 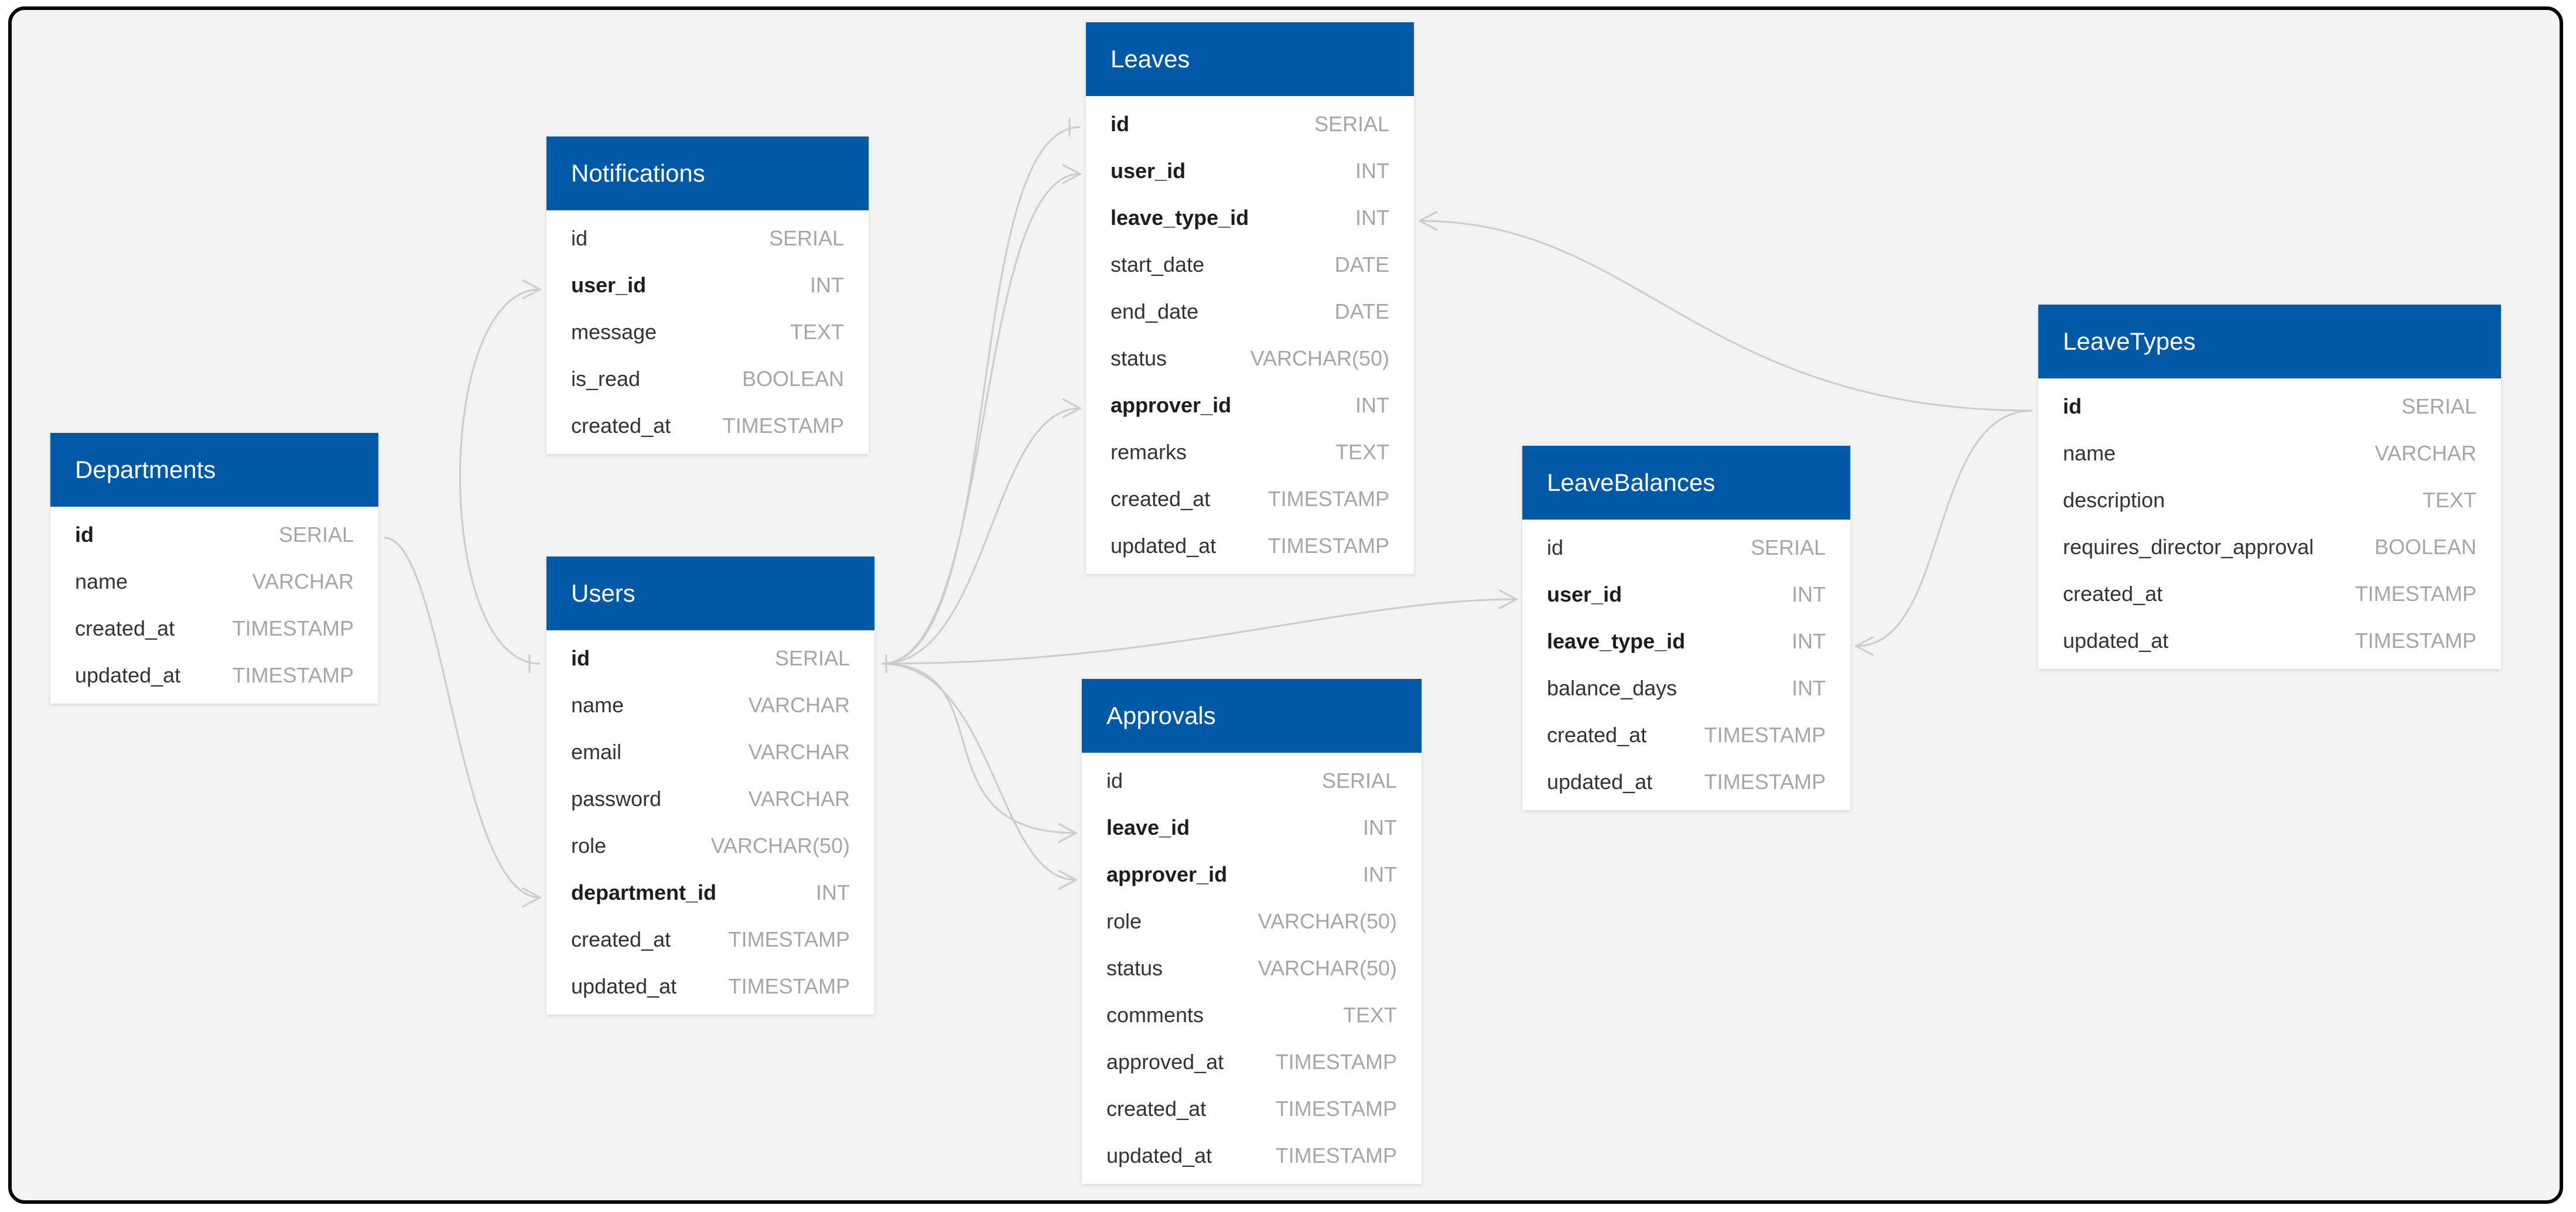 What do you see at coordinates (1155, 1015) in the screenshot?
I see `column-name: comments` at bounding box center [1155, 1015].